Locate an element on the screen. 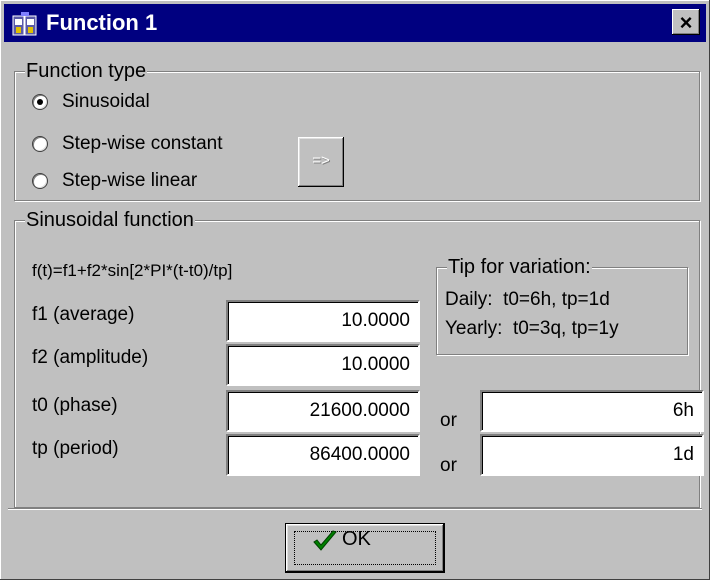 The image size is (712, 584). t0-input: 21600.0000 is located at coordinates (323, 411).